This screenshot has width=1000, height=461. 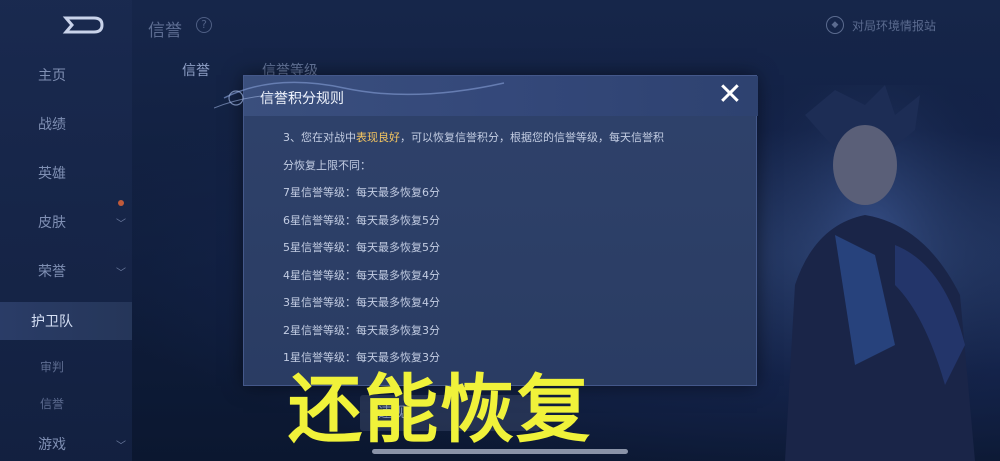 I want to click on report-station-label: 对局环境情报站, so click(x=894, y=25).